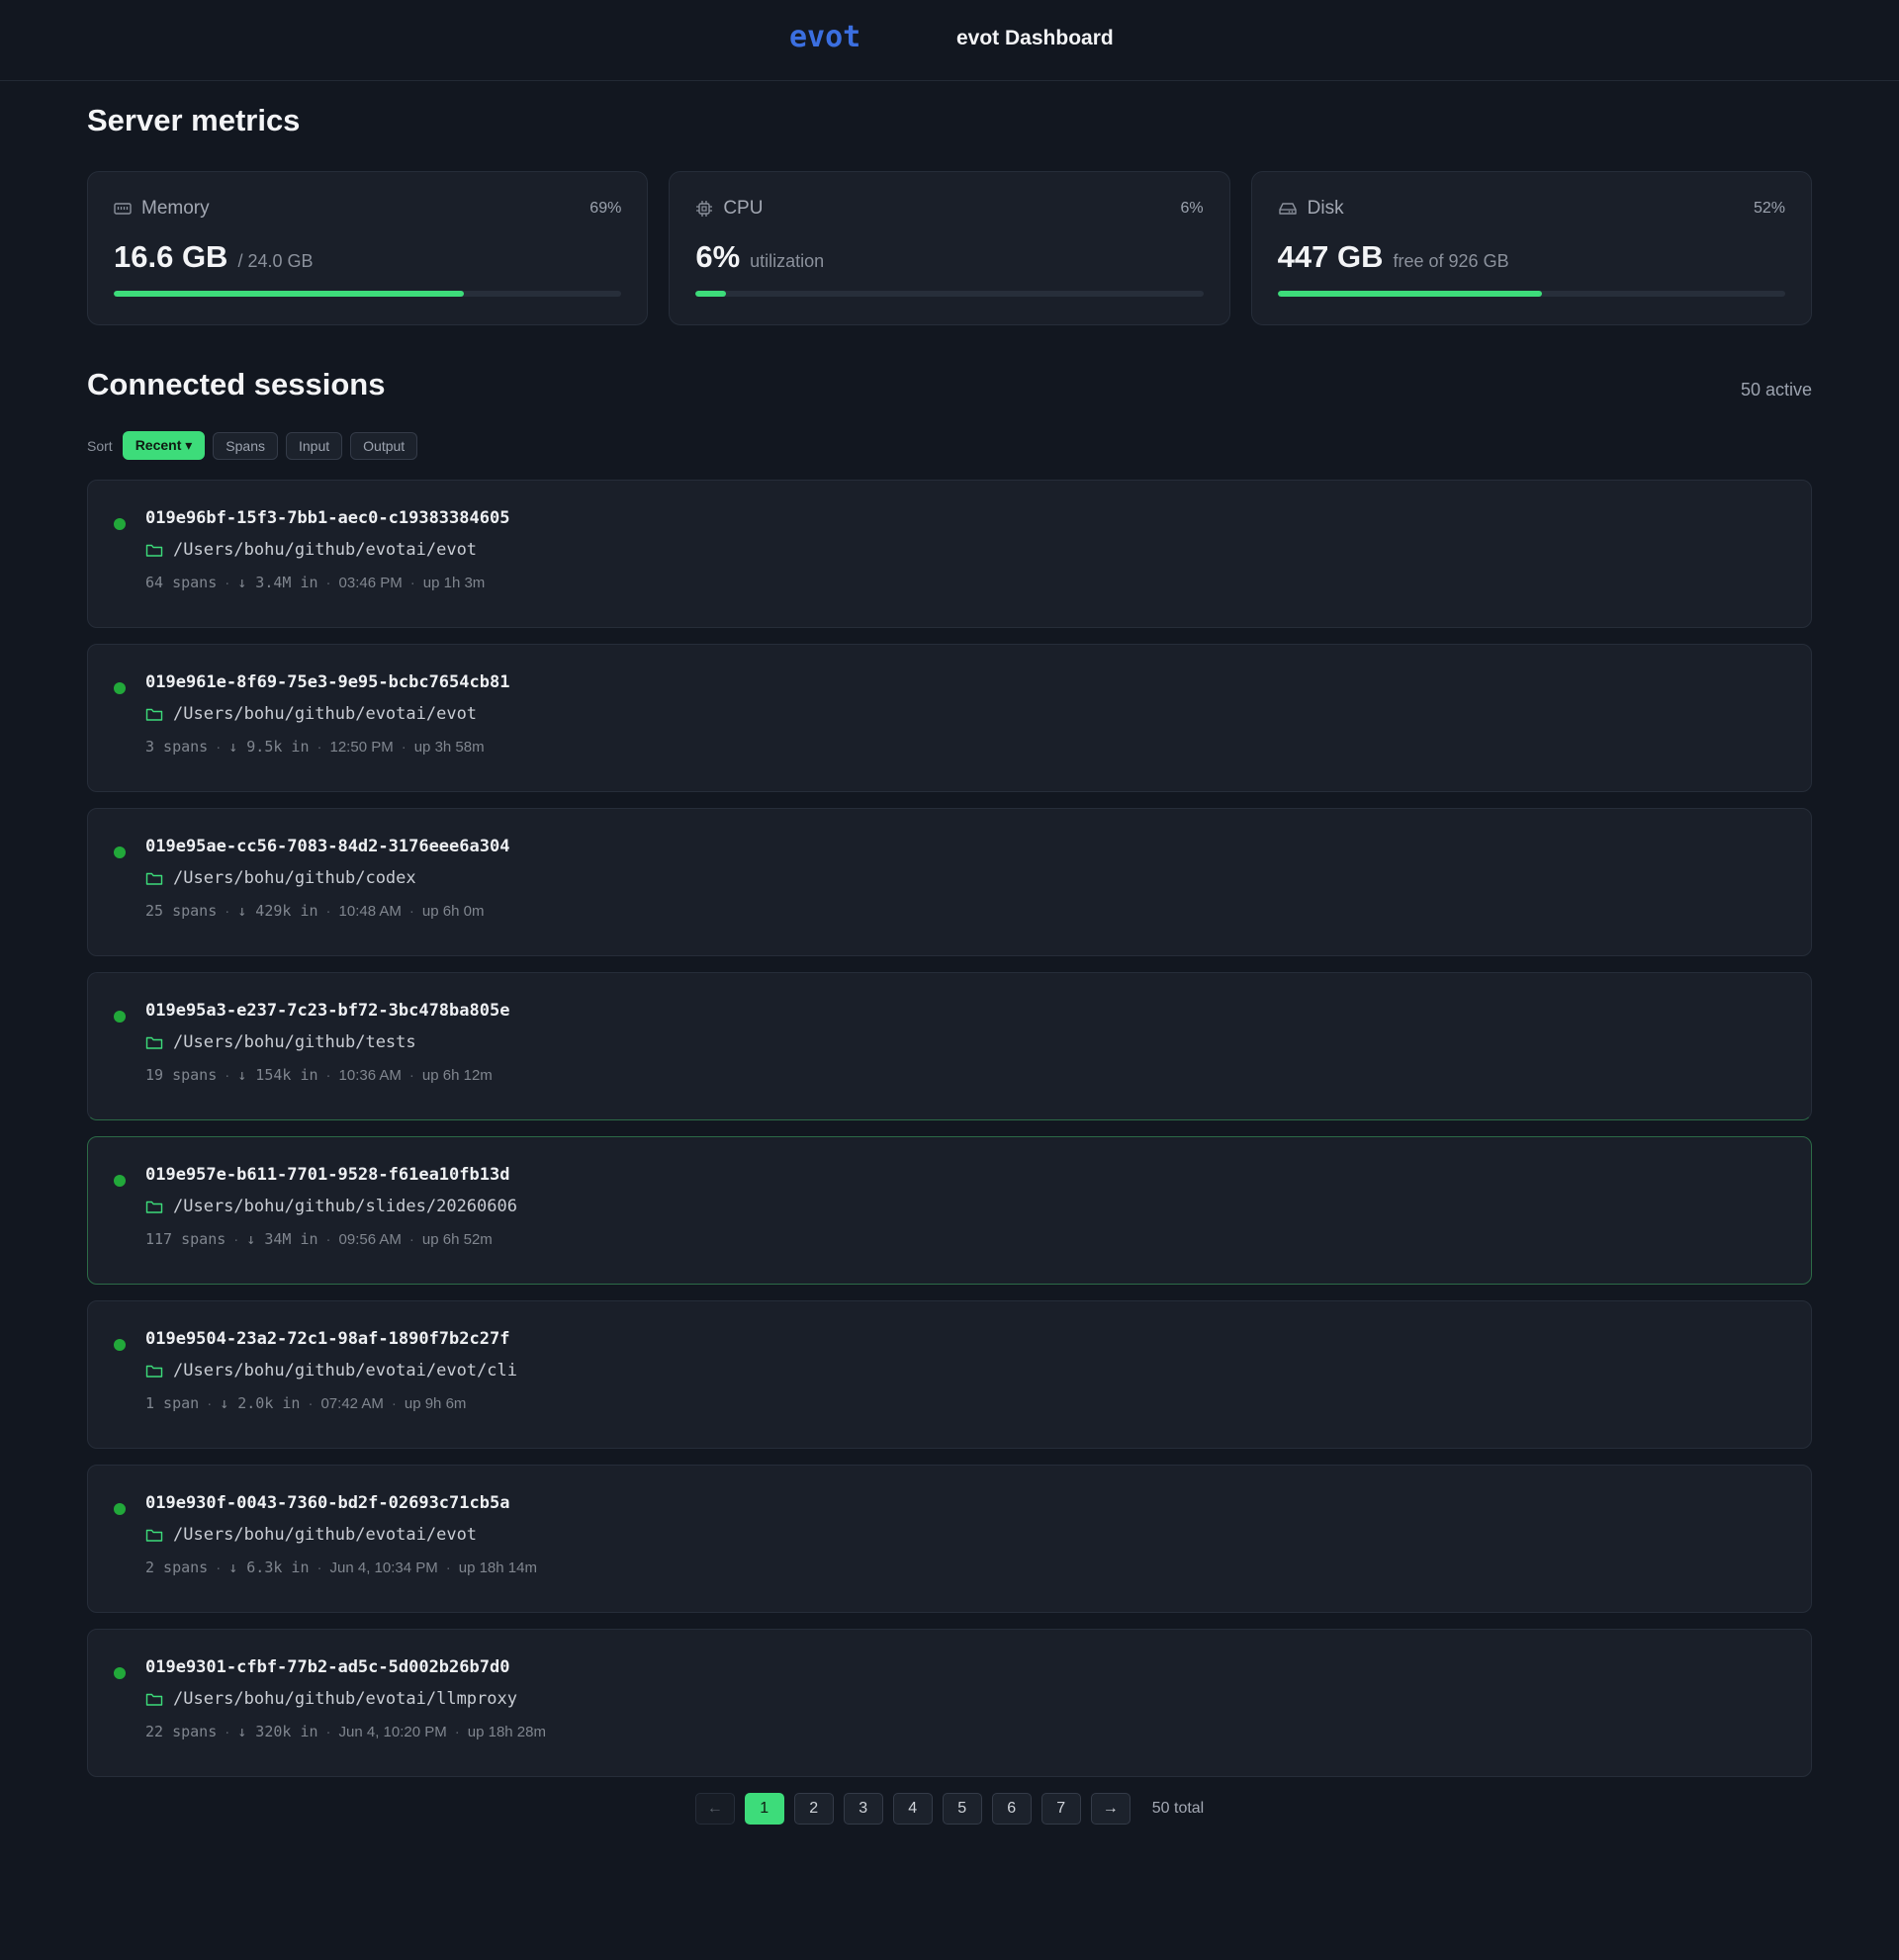 This screenshot has width=1899, height=1960. What do you see at coordinates (277, 1732) in the screenshot?
I see `session-input: ↓ 320k in` at bounding box center [277, 1732].